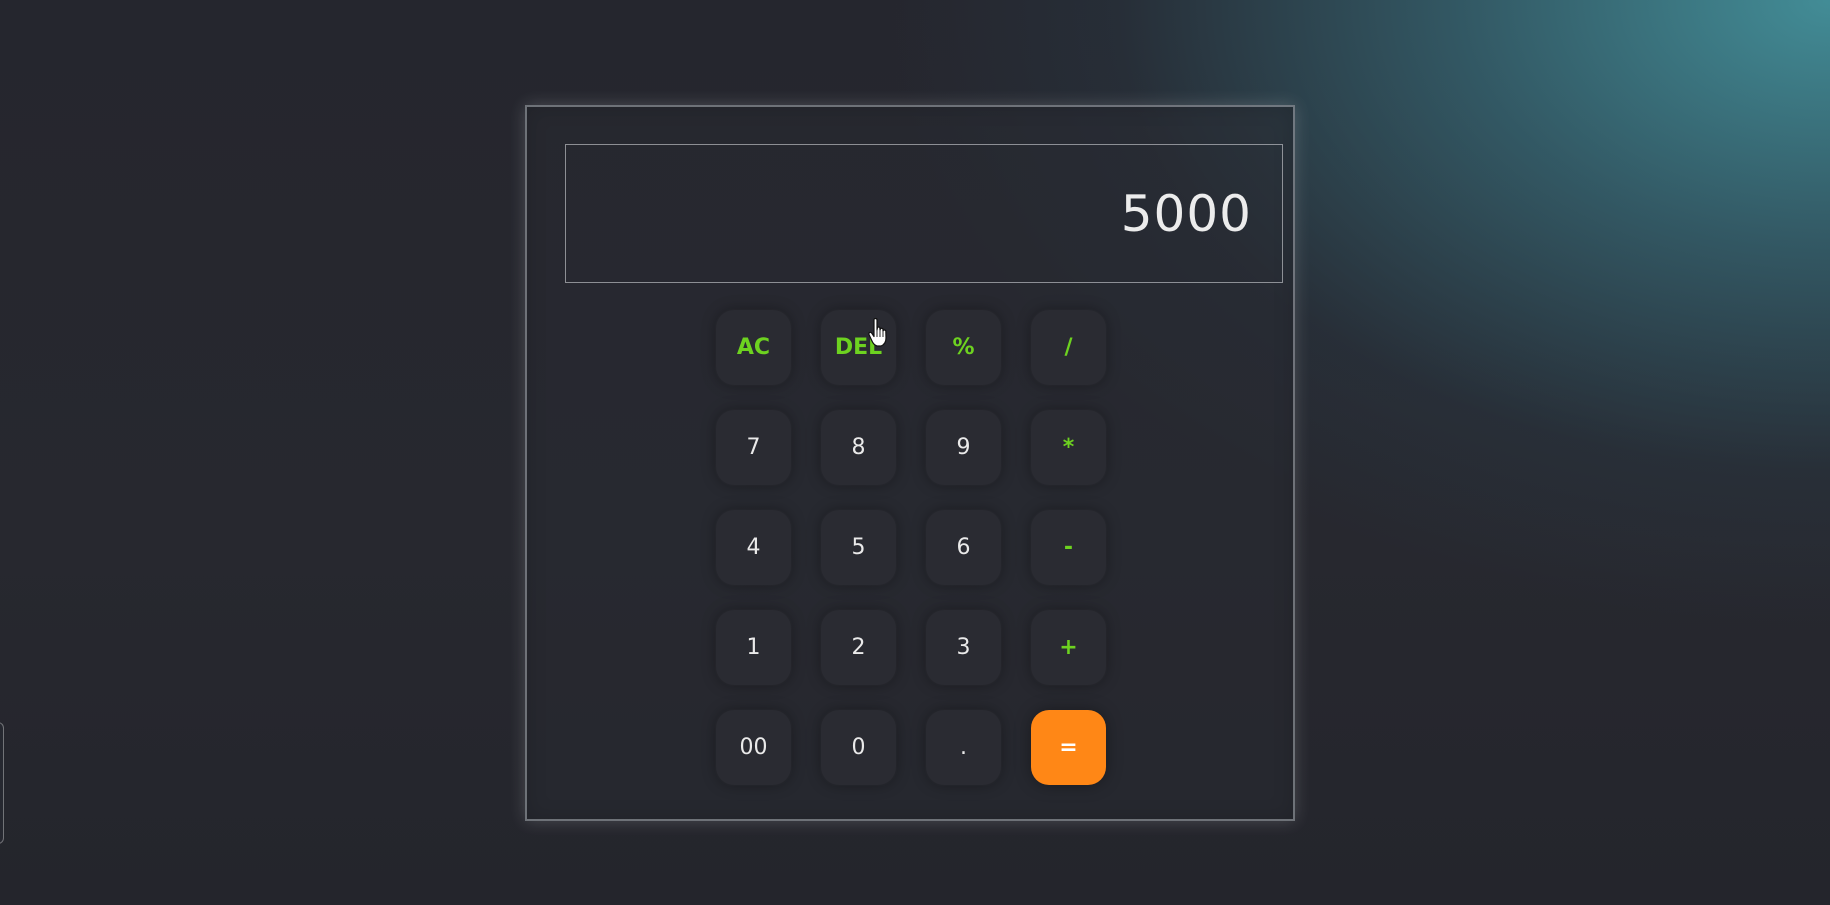  Describe the element at coordinates (858, 647) in the screenshot. I see `digit-2-button: 2` at that location.